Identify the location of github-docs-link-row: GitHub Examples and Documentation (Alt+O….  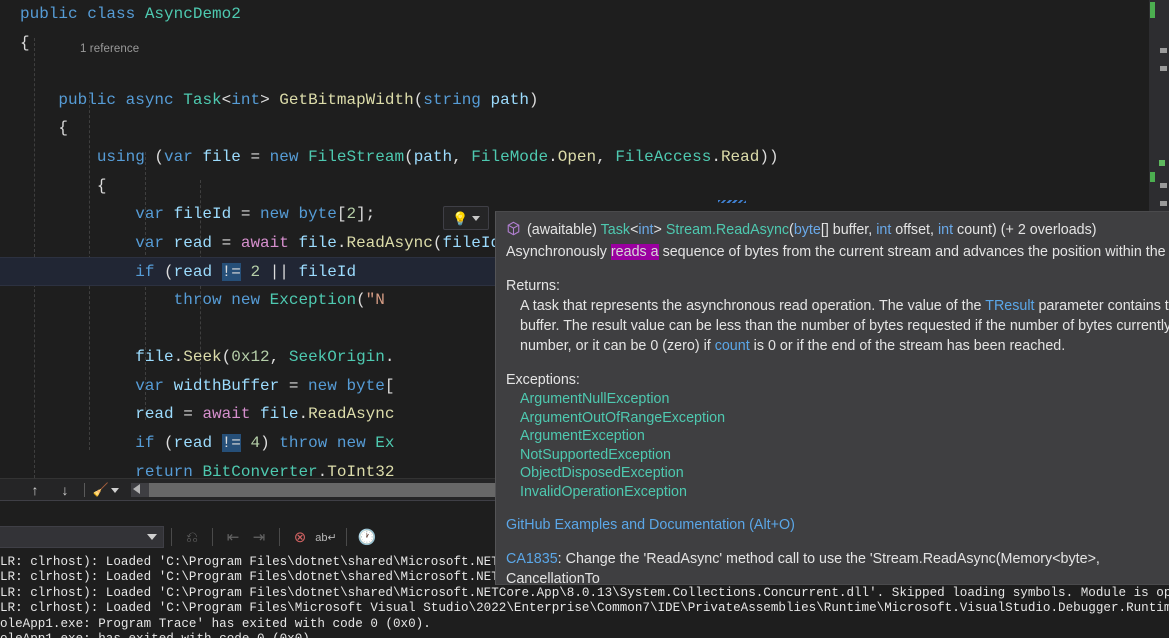
(837, 525).